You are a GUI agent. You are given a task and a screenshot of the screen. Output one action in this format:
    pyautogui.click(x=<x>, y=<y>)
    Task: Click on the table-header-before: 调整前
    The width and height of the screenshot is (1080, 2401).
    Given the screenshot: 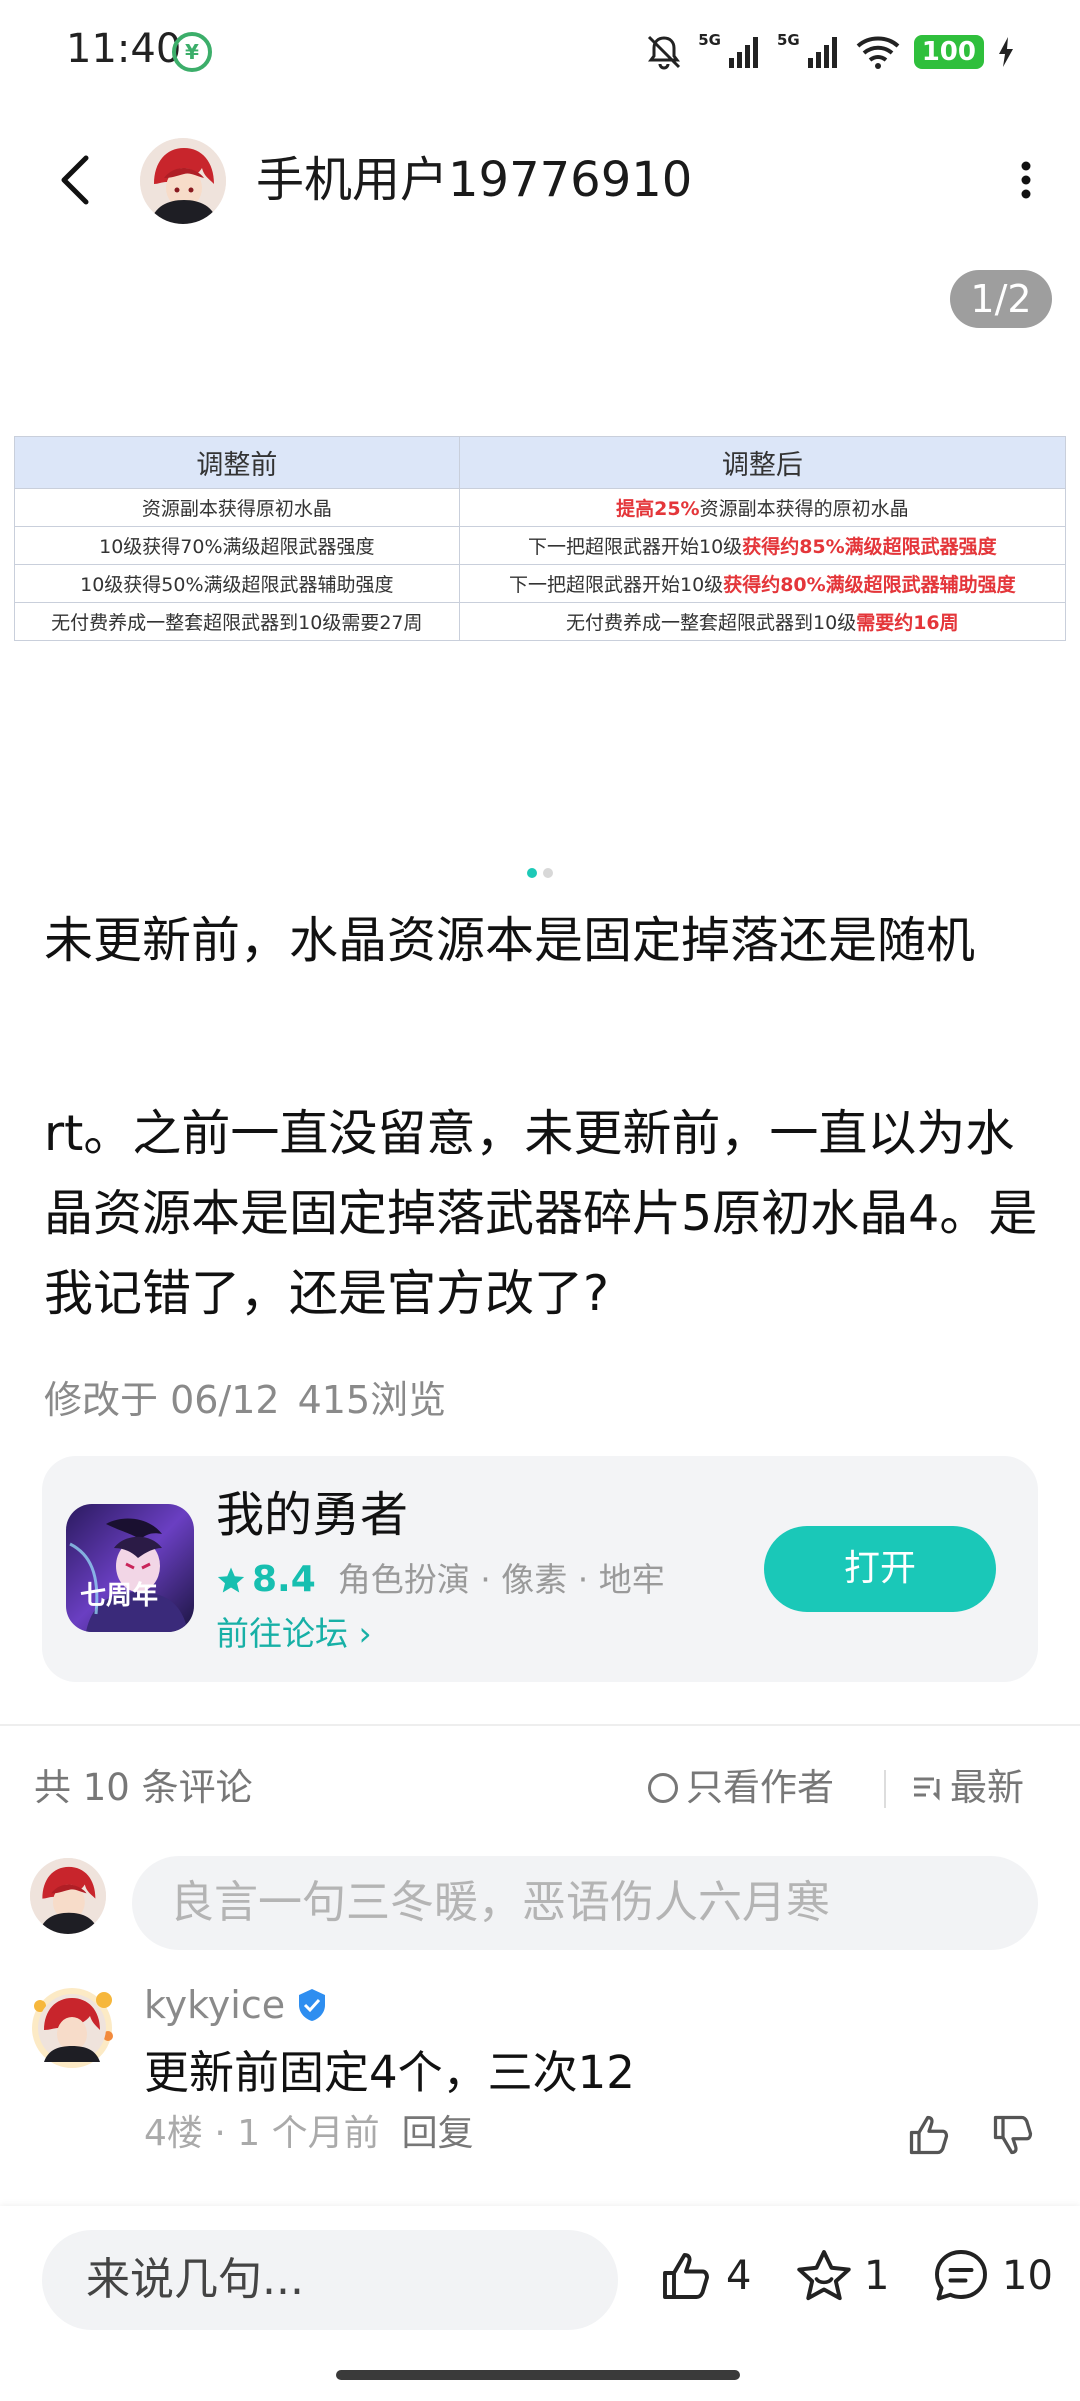 What is the action you would take?
    pyautogui.click(x=237, y=462)
    